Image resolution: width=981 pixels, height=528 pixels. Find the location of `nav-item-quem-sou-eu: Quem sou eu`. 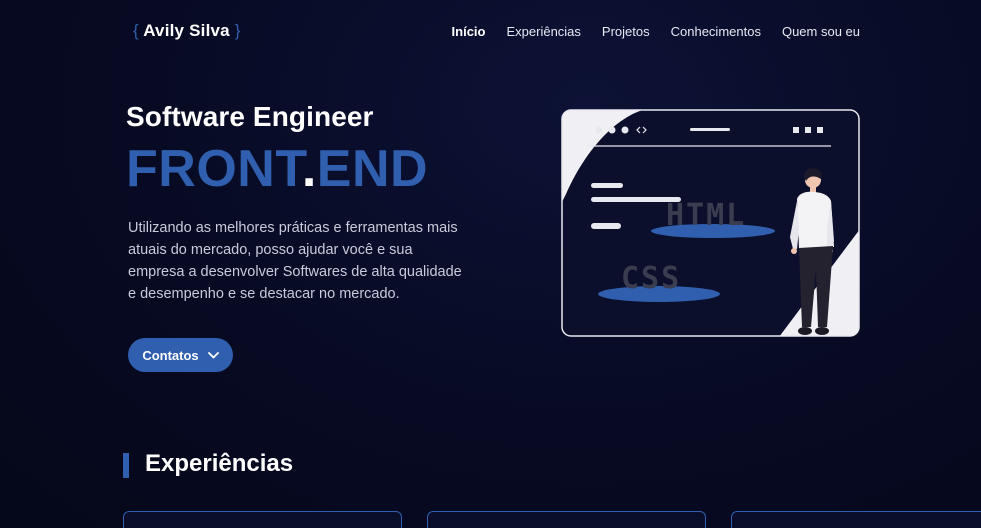

nav-item-quem-sou-eu: Quem sou eu is located at coordinates (821, 31).